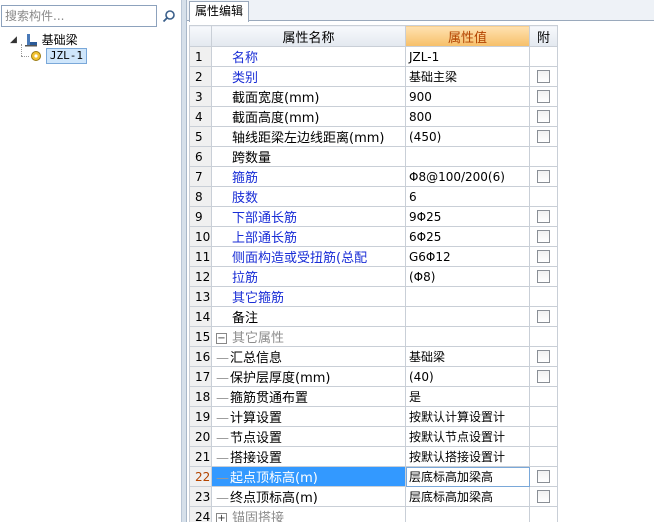  I want to click on property-name-label: 终点顶标高(m), so click(274, 498).